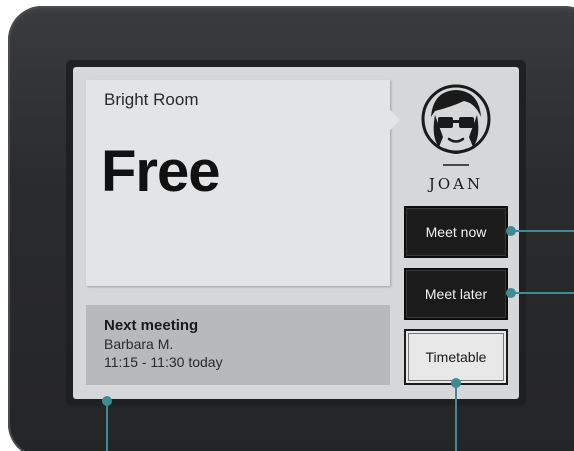  What do you see at coordinates (456, 232) in the screenshot?
I see `meet-now-button: Meet now` at bounding box center [456, 232].